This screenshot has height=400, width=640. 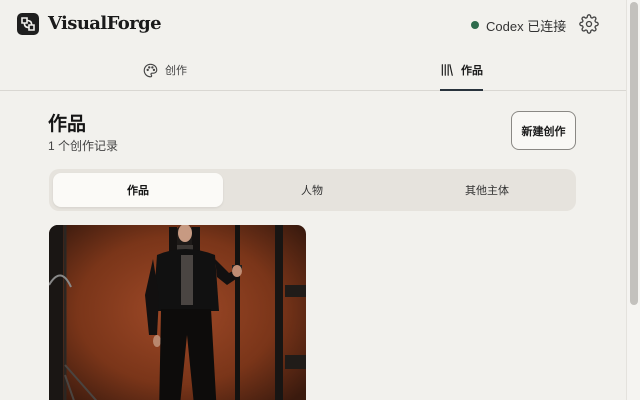 I want to click on status-text: Codex 已连接, so click(x=526, y=26).